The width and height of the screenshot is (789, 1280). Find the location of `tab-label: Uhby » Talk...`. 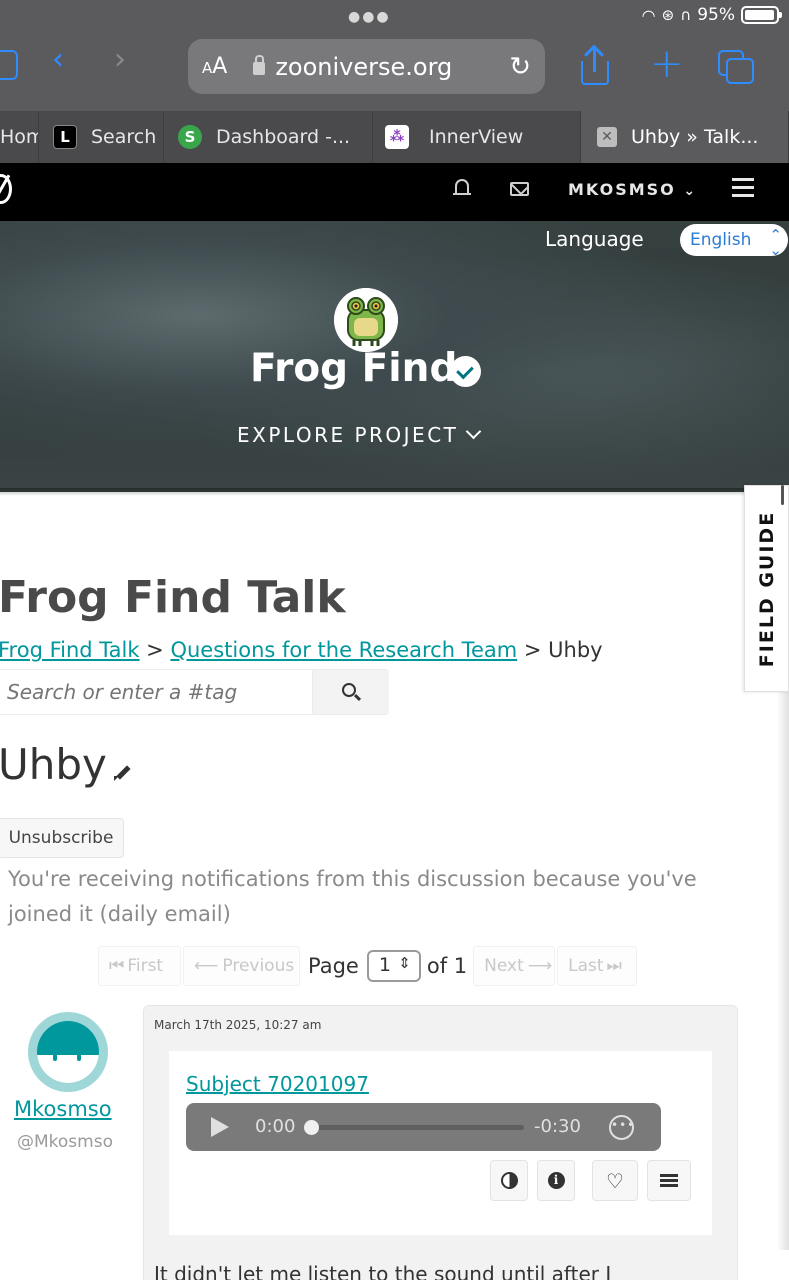

tab-label: Uhby » Talk... is located at coordinates (695, 137).